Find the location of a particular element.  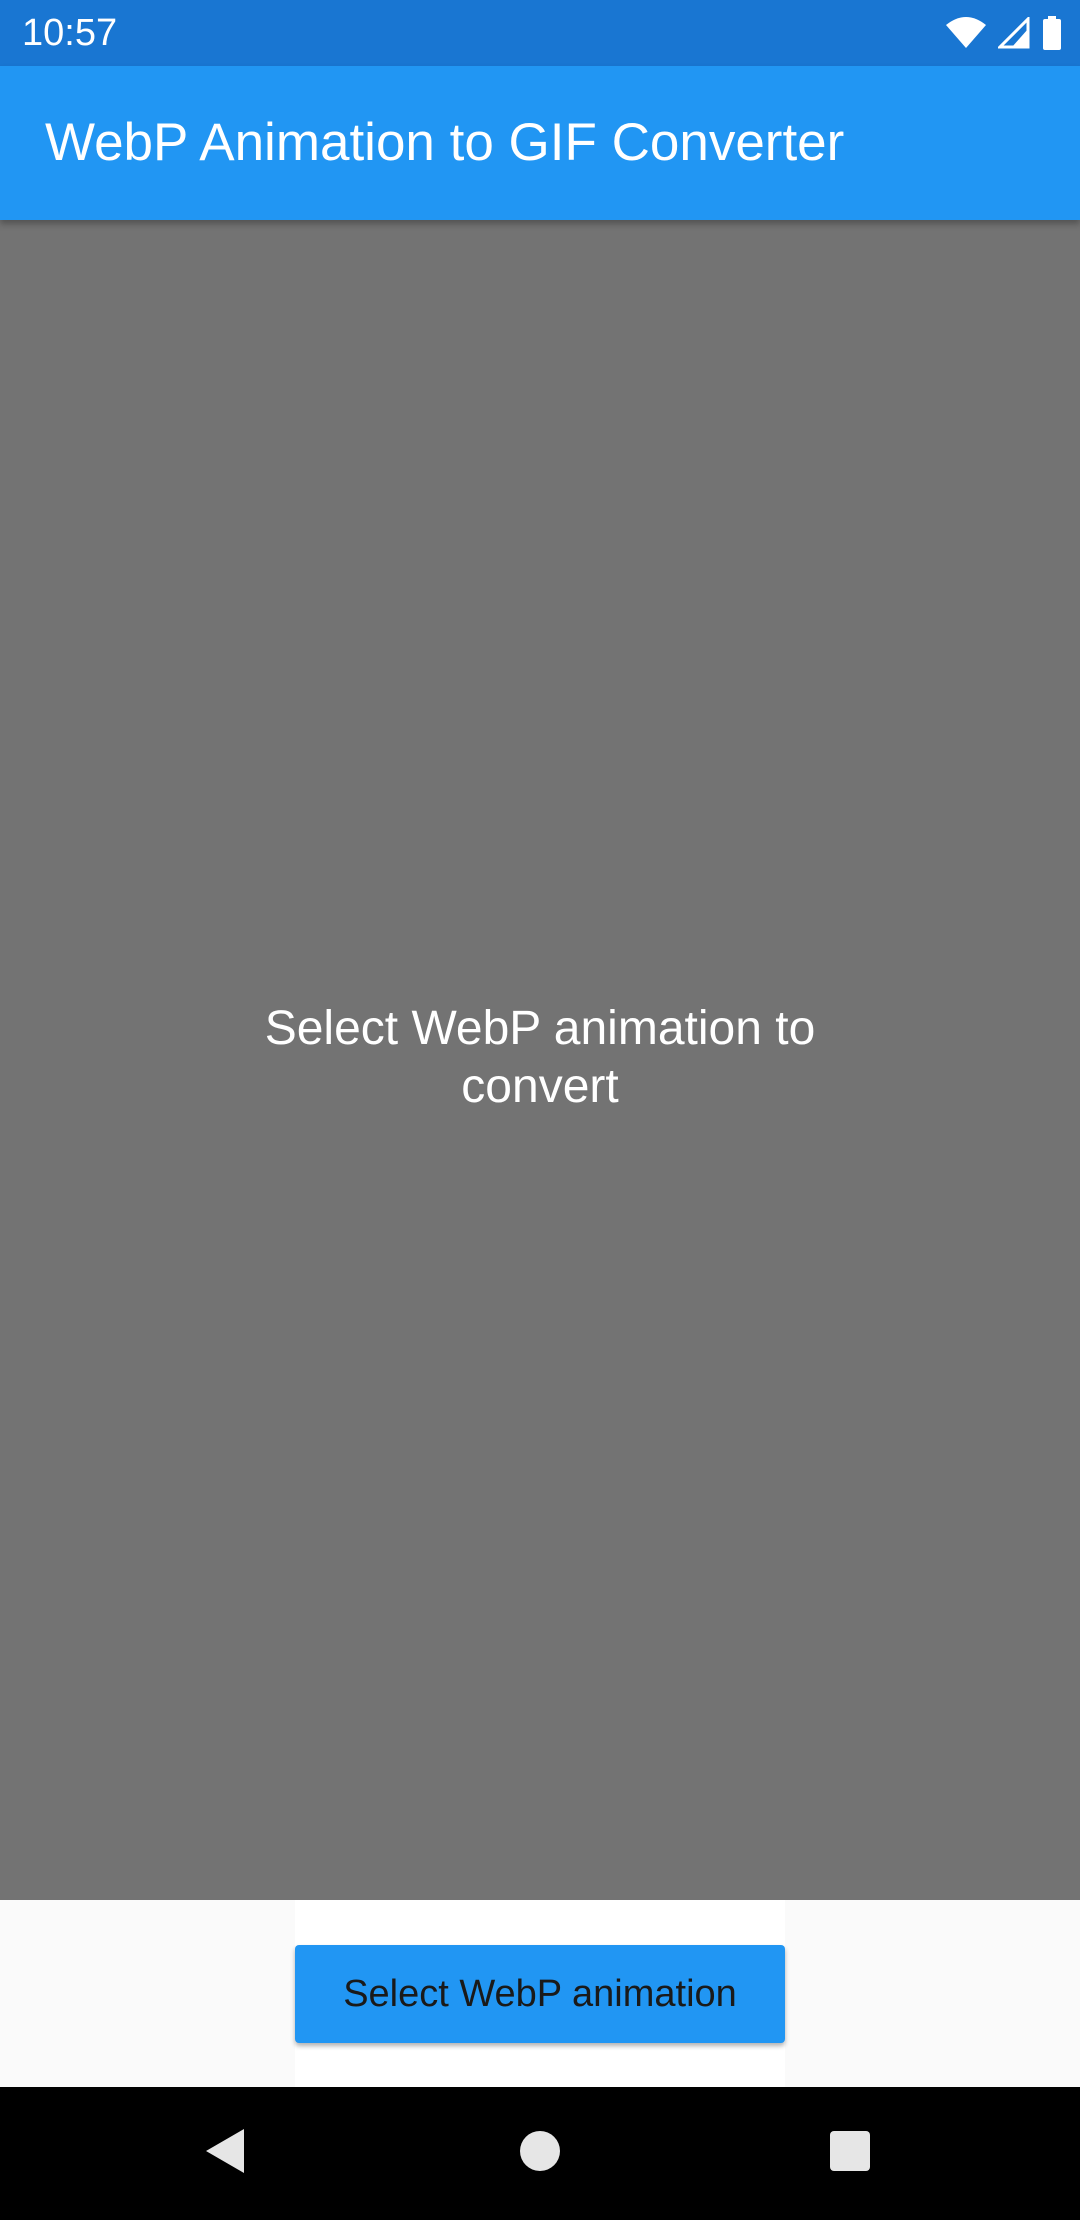

home-button is located at coordinates (540, 2153).